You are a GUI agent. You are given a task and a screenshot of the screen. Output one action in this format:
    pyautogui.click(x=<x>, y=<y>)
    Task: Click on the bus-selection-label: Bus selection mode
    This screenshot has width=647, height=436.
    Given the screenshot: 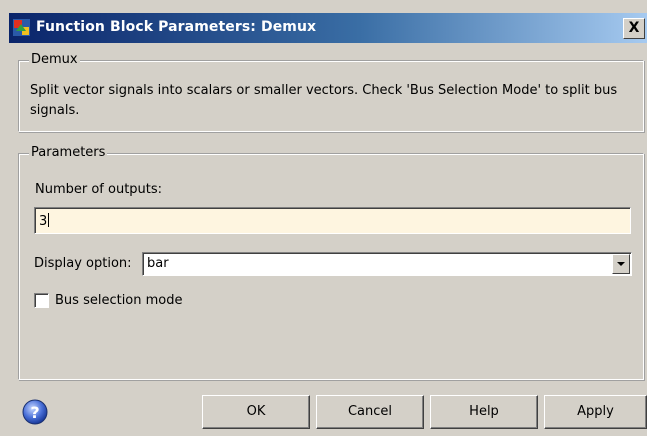 What is the action you would take?
    pyautogui.click(x=119, y=300)
    